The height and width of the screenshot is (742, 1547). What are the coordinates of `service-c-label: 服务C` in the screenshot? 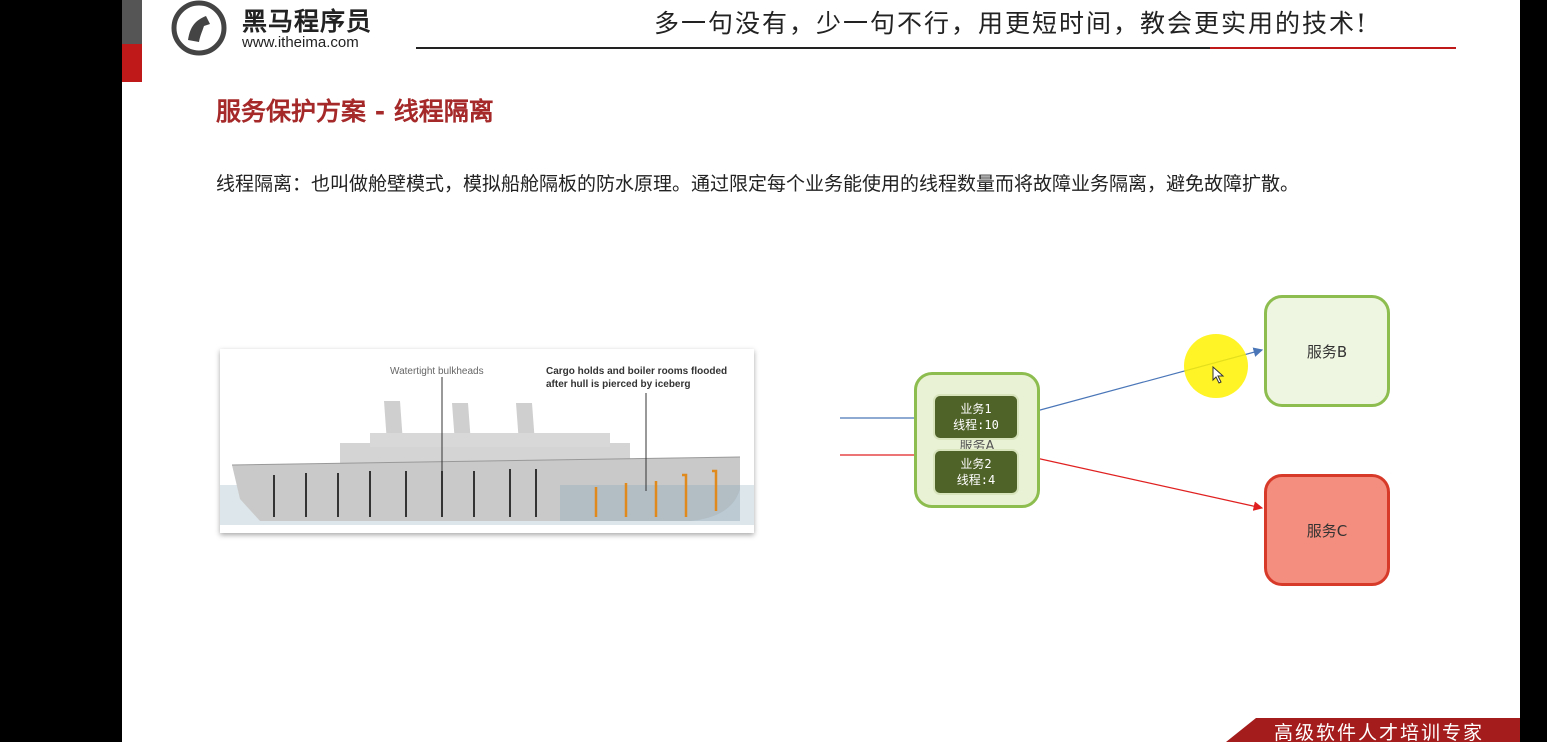 It's located at (1327, 530).